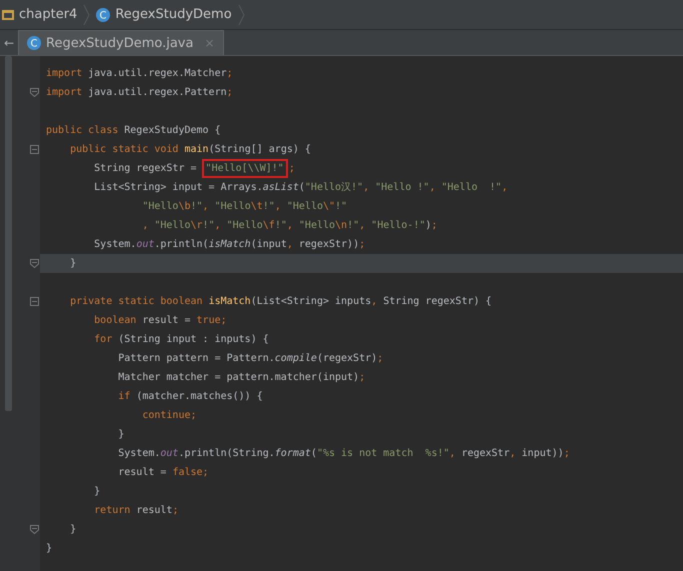 Image resolution: width=683 pixels, height=571 pixels. What do you see at coordinates (136, 511) in the screenshot?
I see `code-line: return result;` at bounding box center [136, 511].